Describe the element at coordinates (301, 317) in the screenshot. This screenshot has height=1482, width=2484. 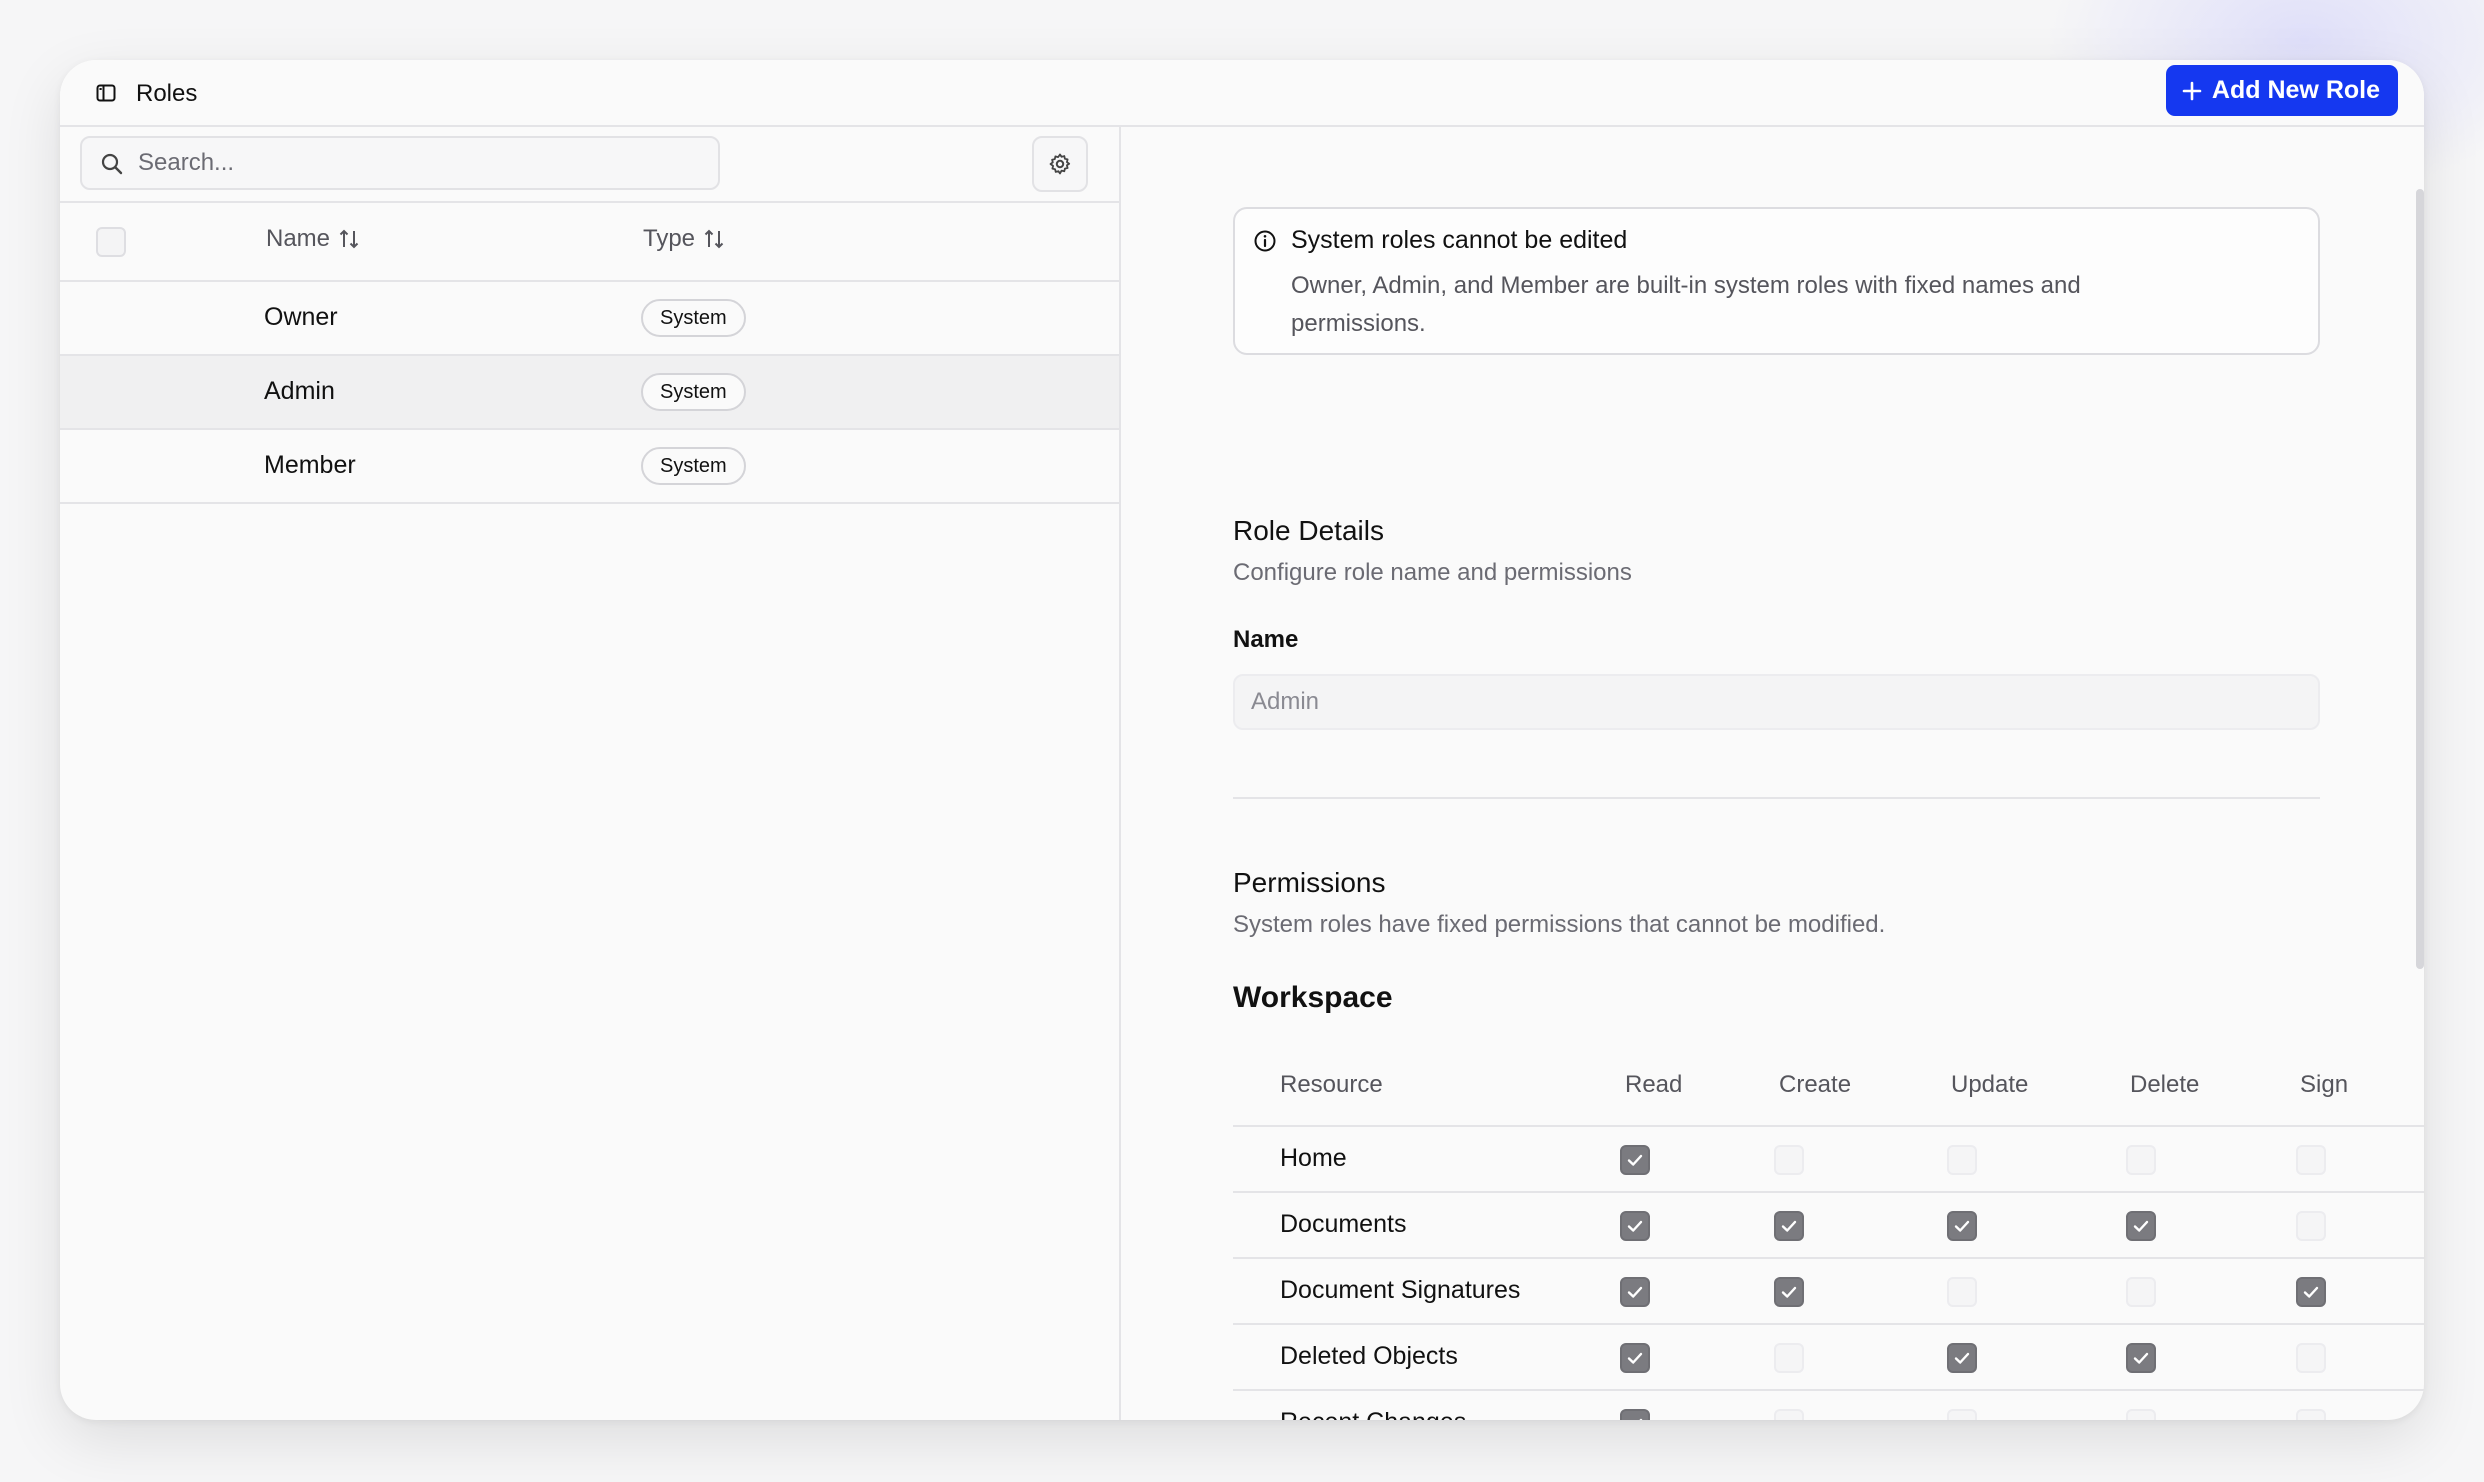
I see `role-name: Owner` at that location.